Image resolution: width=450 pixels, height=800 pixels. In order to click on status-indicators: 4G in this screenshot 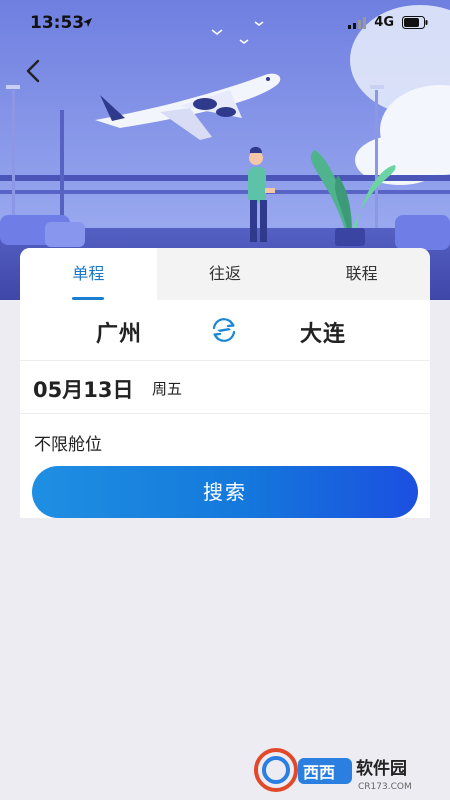, I will do `click(388, 22)`.